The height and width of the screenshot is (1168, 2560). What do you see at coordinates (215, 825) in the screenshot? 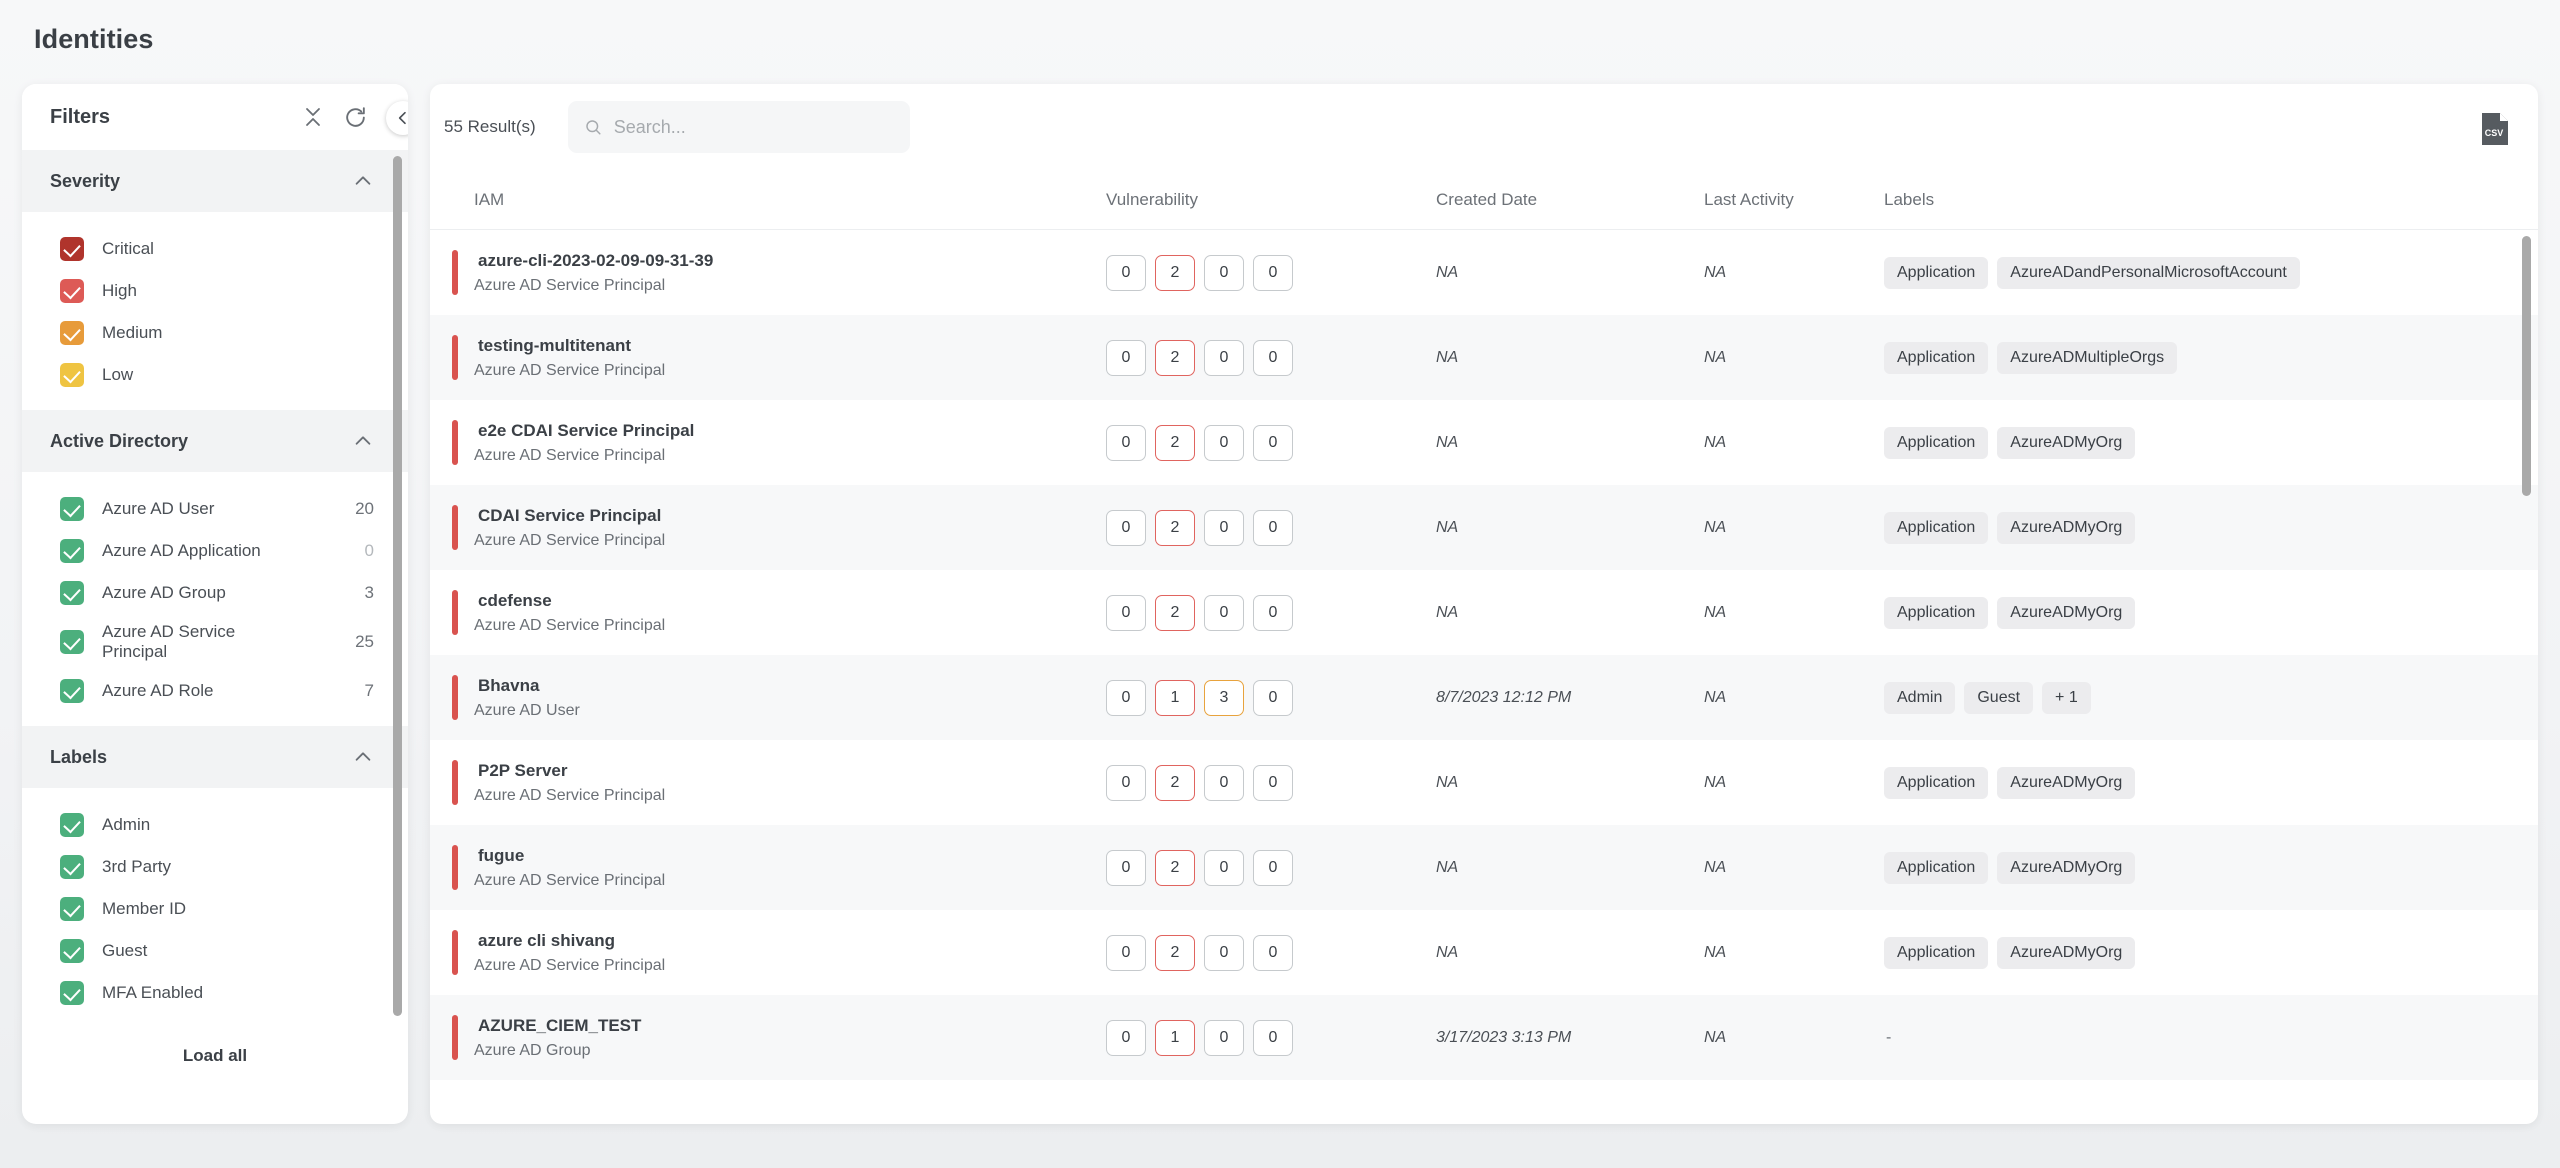
I see `filter-item-admin: Admin` at bounding box center [215, 825].